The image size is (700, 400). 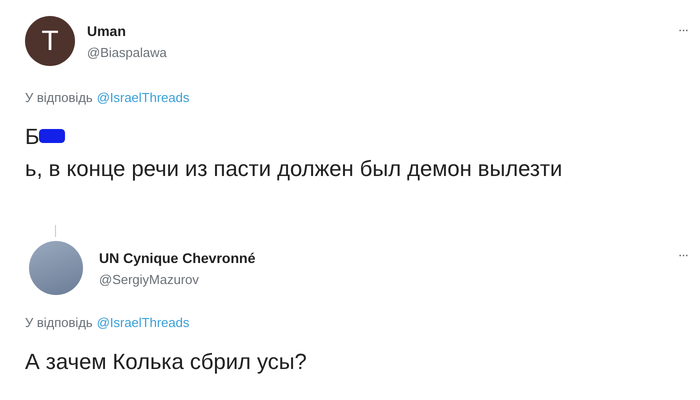 What do you see at coordinates (50, 41) in the screenshot?
I see `avatar: T` at bounding box center [50, 41].